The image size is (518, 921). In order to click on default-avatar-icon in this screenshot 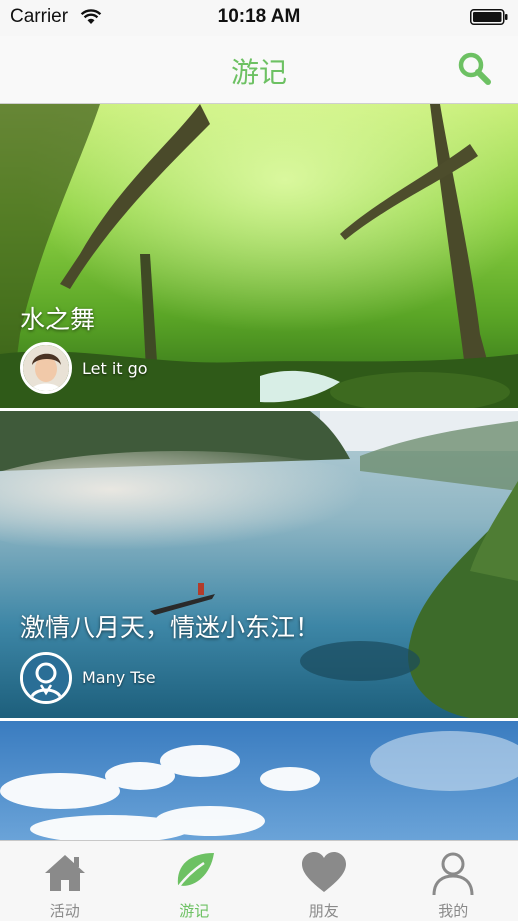, I will do `click(46, 678)`.